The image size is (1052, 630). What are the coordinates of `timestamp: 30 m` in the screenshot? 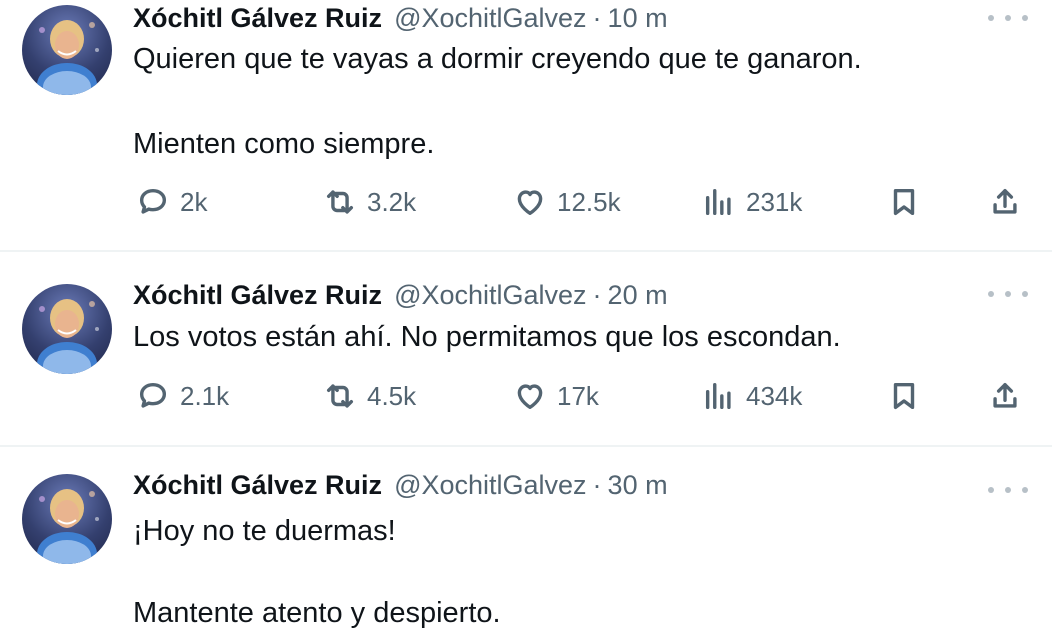 It's located at (638, 485).